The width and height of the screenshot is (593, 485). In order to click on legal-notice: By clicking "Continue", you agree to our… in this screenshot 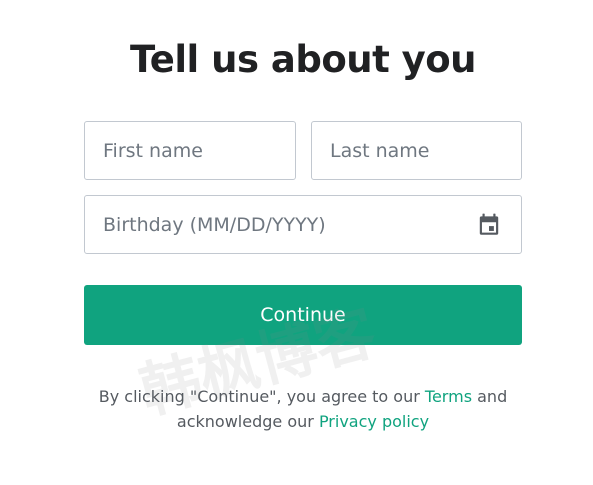, I will do `click(303, 409)`.